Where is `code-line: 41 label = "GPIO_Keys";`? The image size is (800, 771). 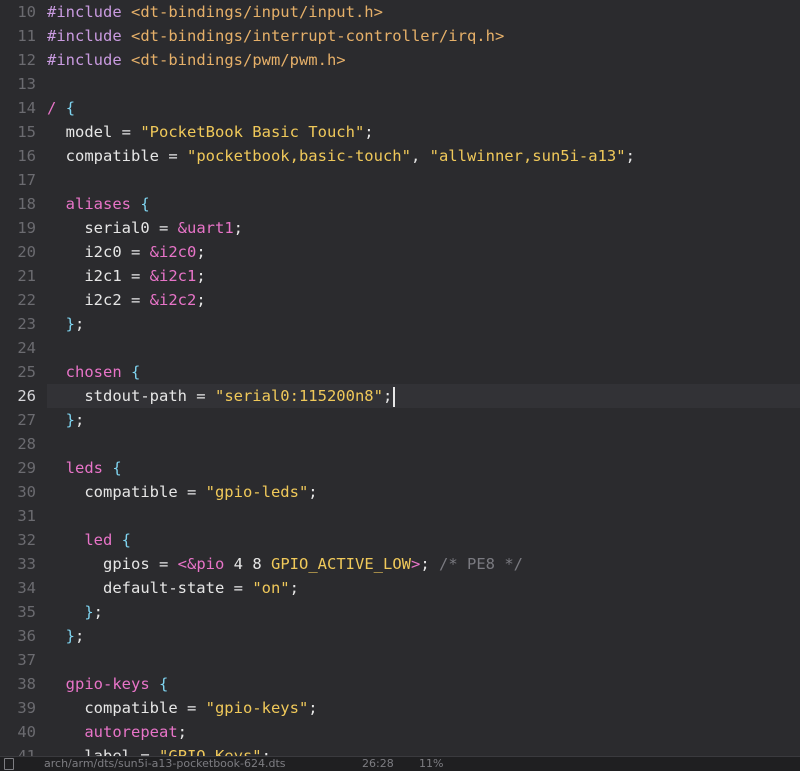 code-line: 41 label = "GPIO_Keys"; is located at coordinates (400, 750).